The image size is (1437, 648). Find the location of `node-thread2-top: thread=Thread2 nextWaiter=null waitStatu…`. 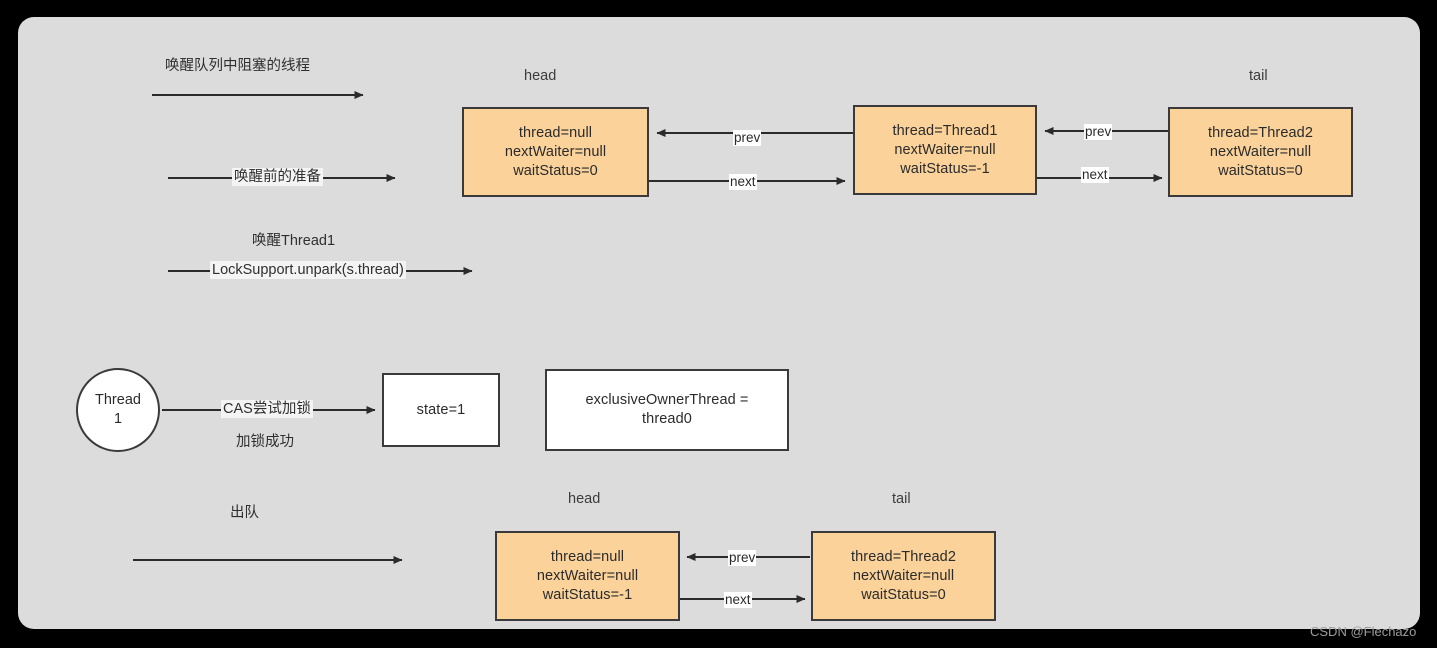

node-thread2-top: thread=Thread2 nextWaiter=null waitStatu… is located at coordinates (1260, 152).